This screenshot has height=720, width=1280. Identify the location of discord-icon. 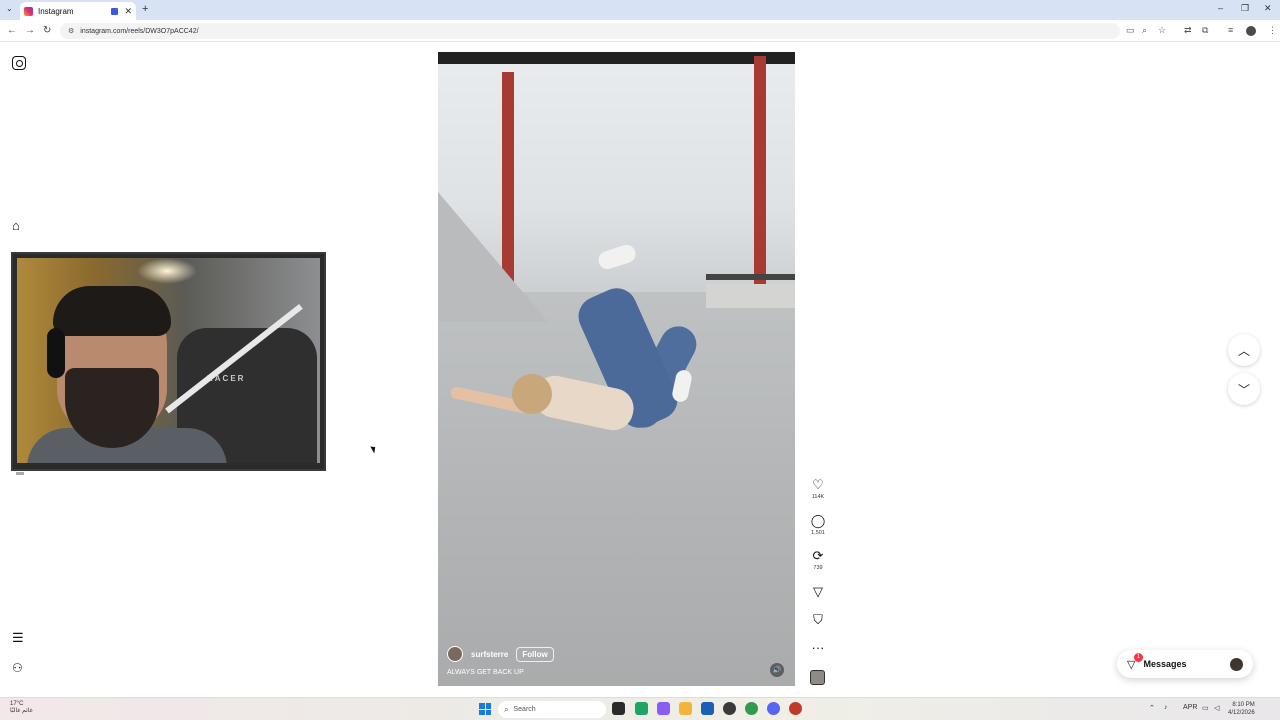
(773, 708).